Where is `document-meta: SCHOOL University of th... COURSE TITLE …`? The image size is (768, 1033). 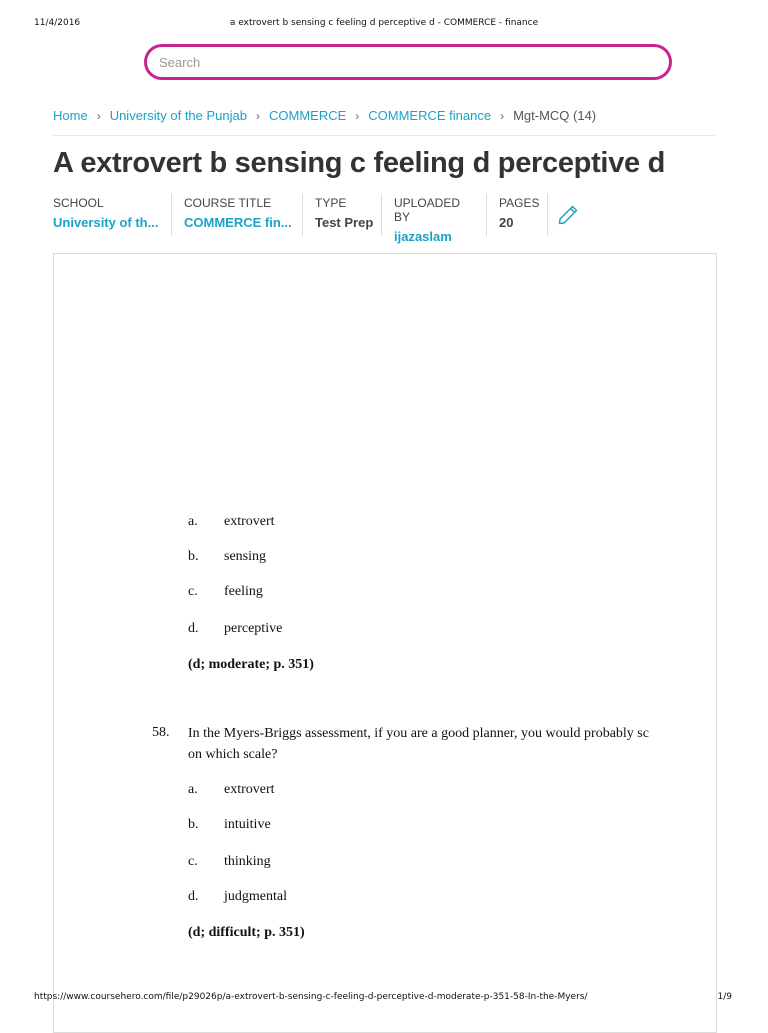 document-meta: SCHOOL University of th... COURSE TITLE … is located at coordinates (320, 219).